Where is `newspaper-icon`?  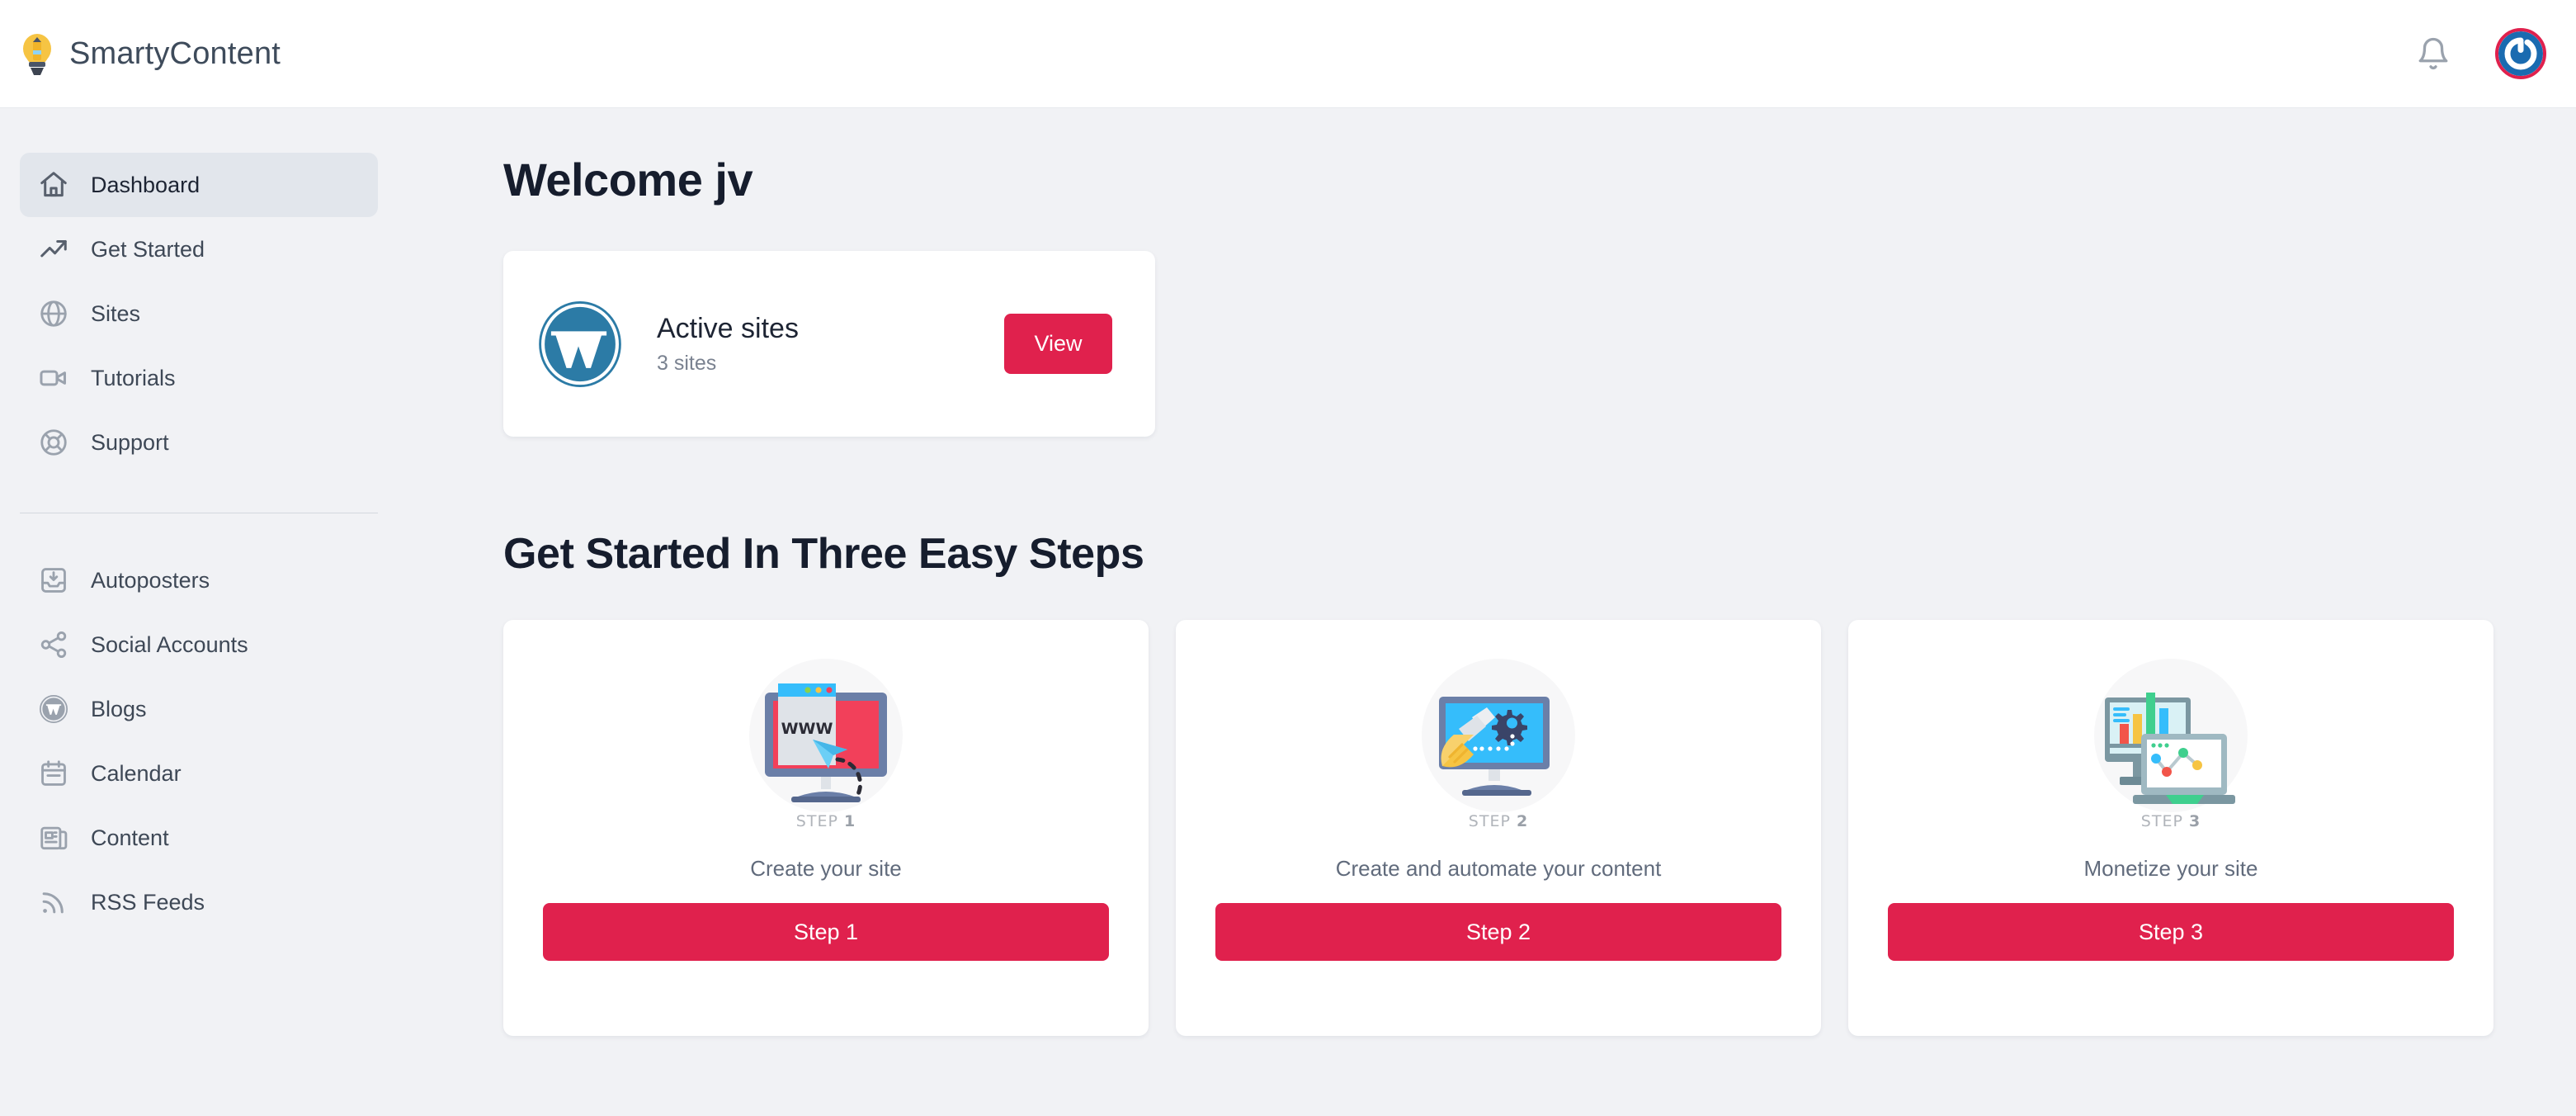
newspaper-icon is located at coordinates (53, 838).